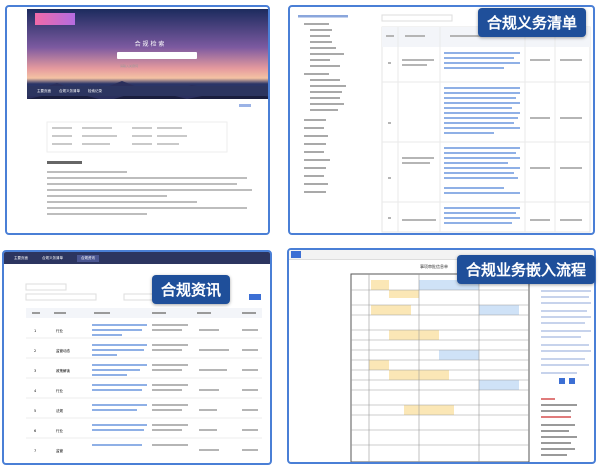 The image size is (600, 467). What do you see at coordinates (144, 412) in the screenshot?
I see `table-row: 5 法规` at bounding box center [144, 412].